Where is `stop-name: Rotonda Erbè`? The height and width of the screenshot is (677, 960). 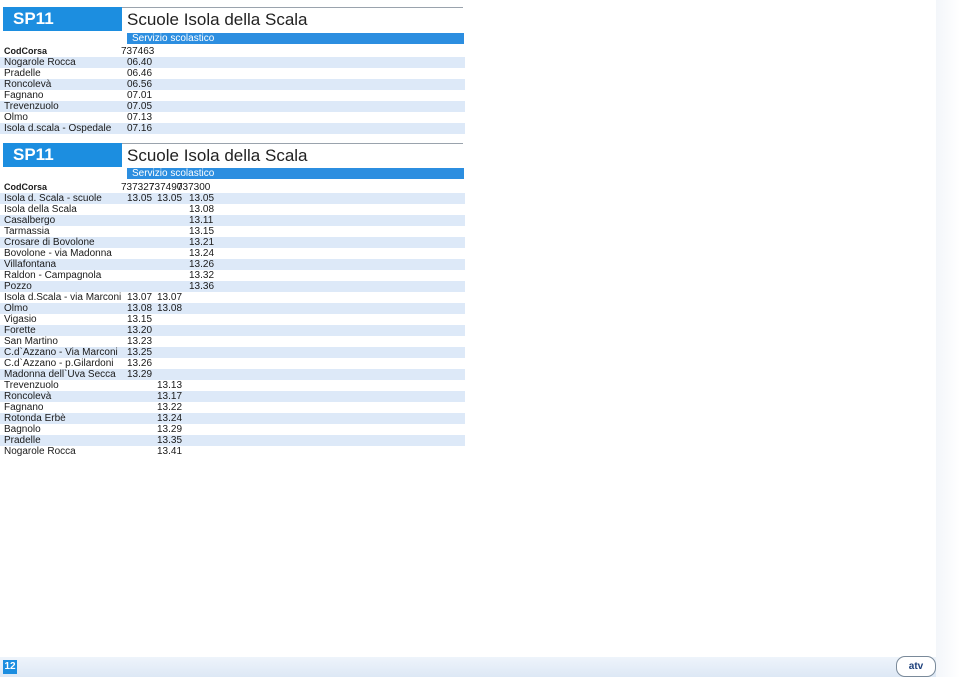 stop-name: Rotonda Erbè is located at coordinates (35, 418).